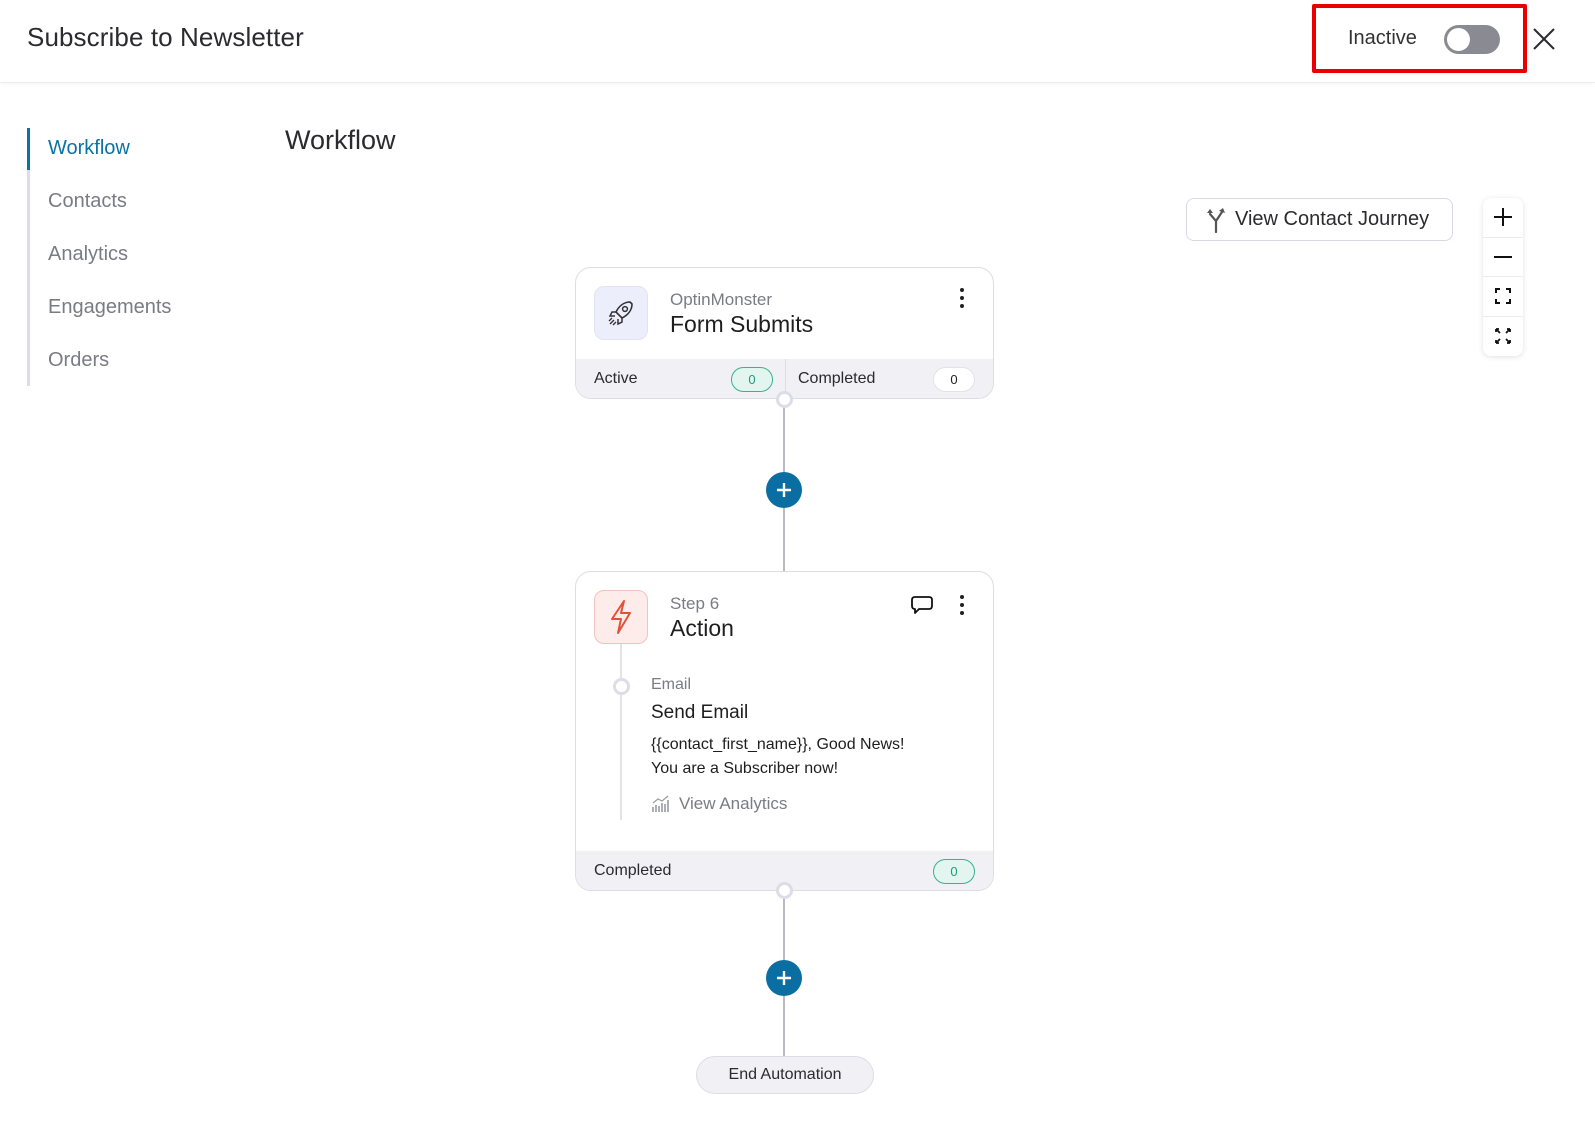 The height and width of the screenshot is (1135, 1595). What do you see at coordinates (621, 732) in the screenshot?
I see `step-timeline-line` at bounding box center [621, 732].